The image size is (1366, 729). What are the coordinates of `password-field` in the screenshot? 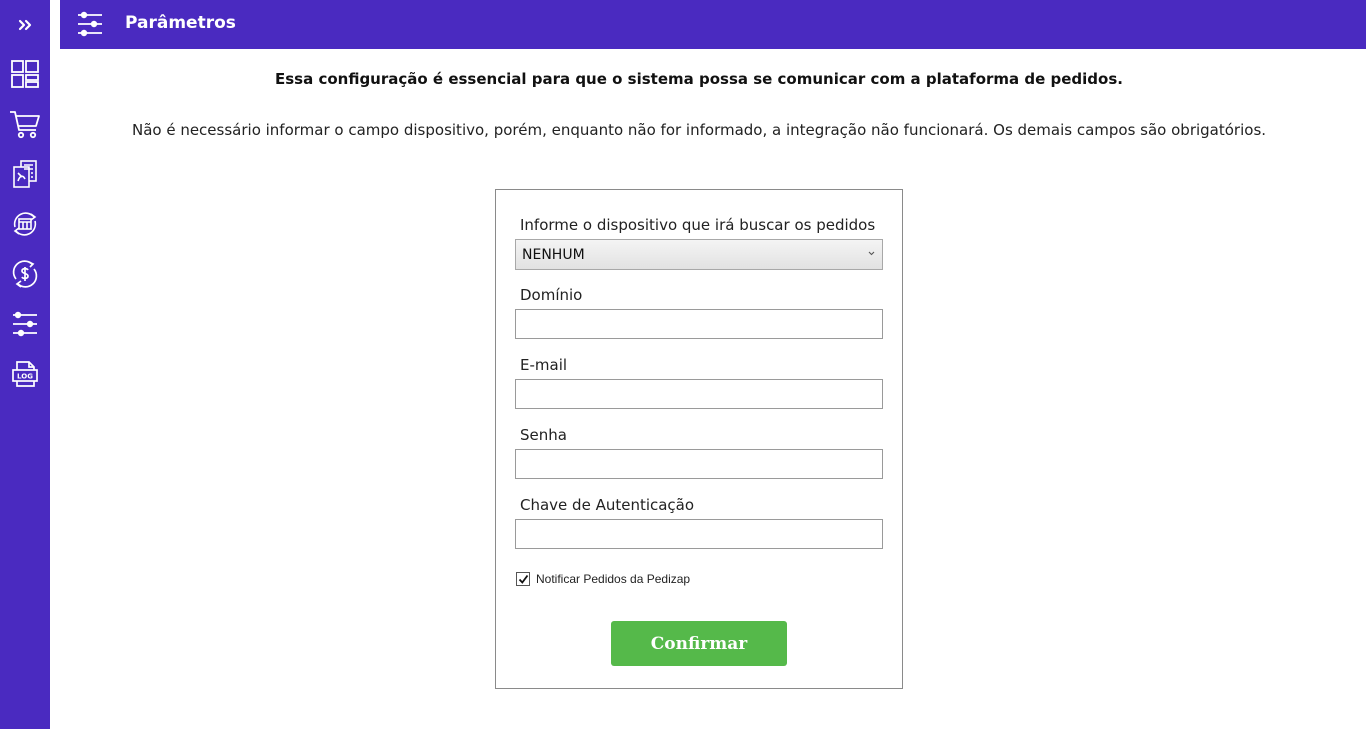 It's located at (699, 464).